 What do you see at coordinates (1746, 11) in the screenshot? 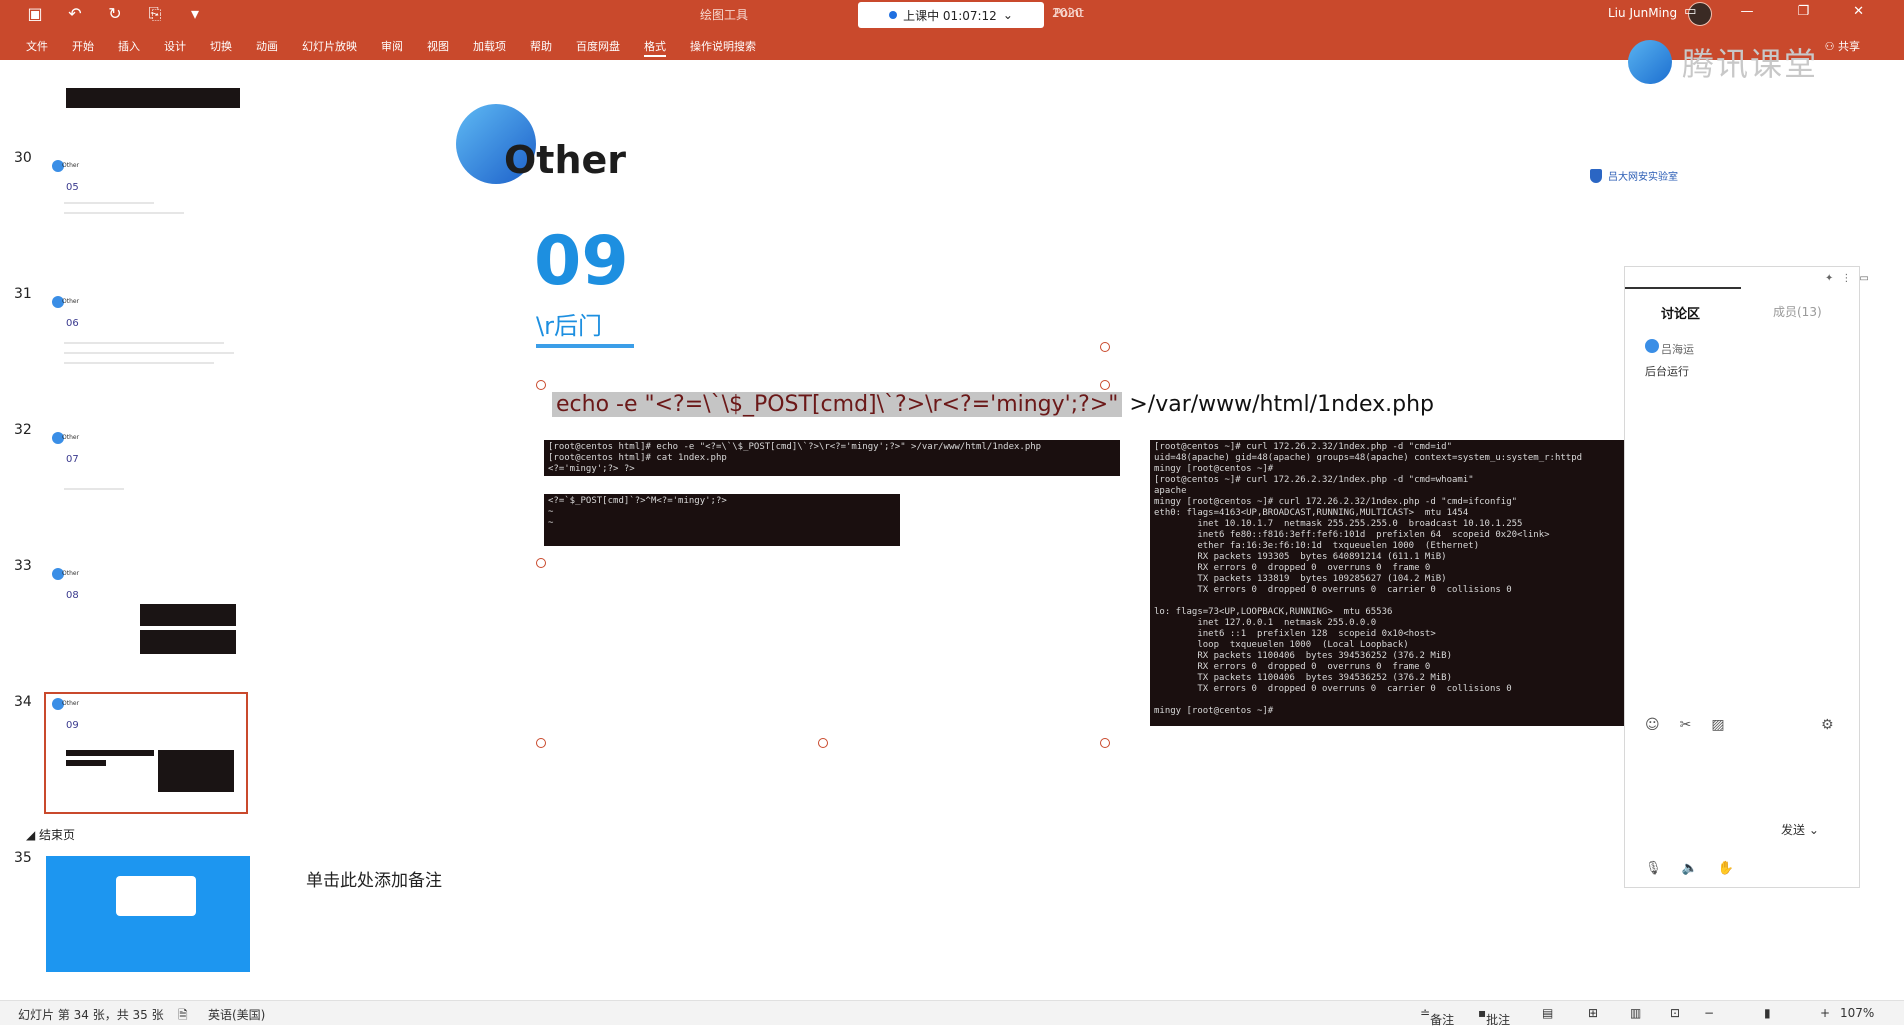
I see `minimize-icon: —` at bounding box center [1746, 11].